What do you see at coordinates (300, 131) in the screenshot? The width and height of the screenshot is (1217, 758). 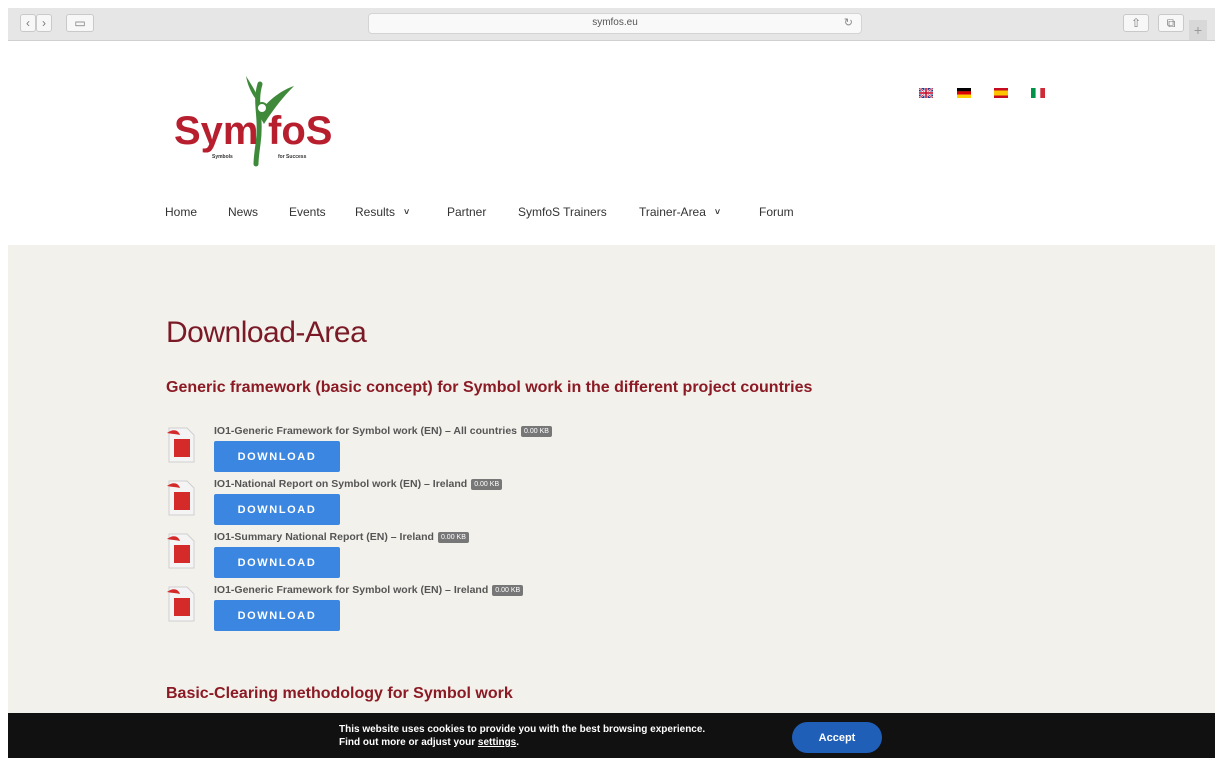 I see `logo-text-fos: foS` at bounding box center [300, 131].